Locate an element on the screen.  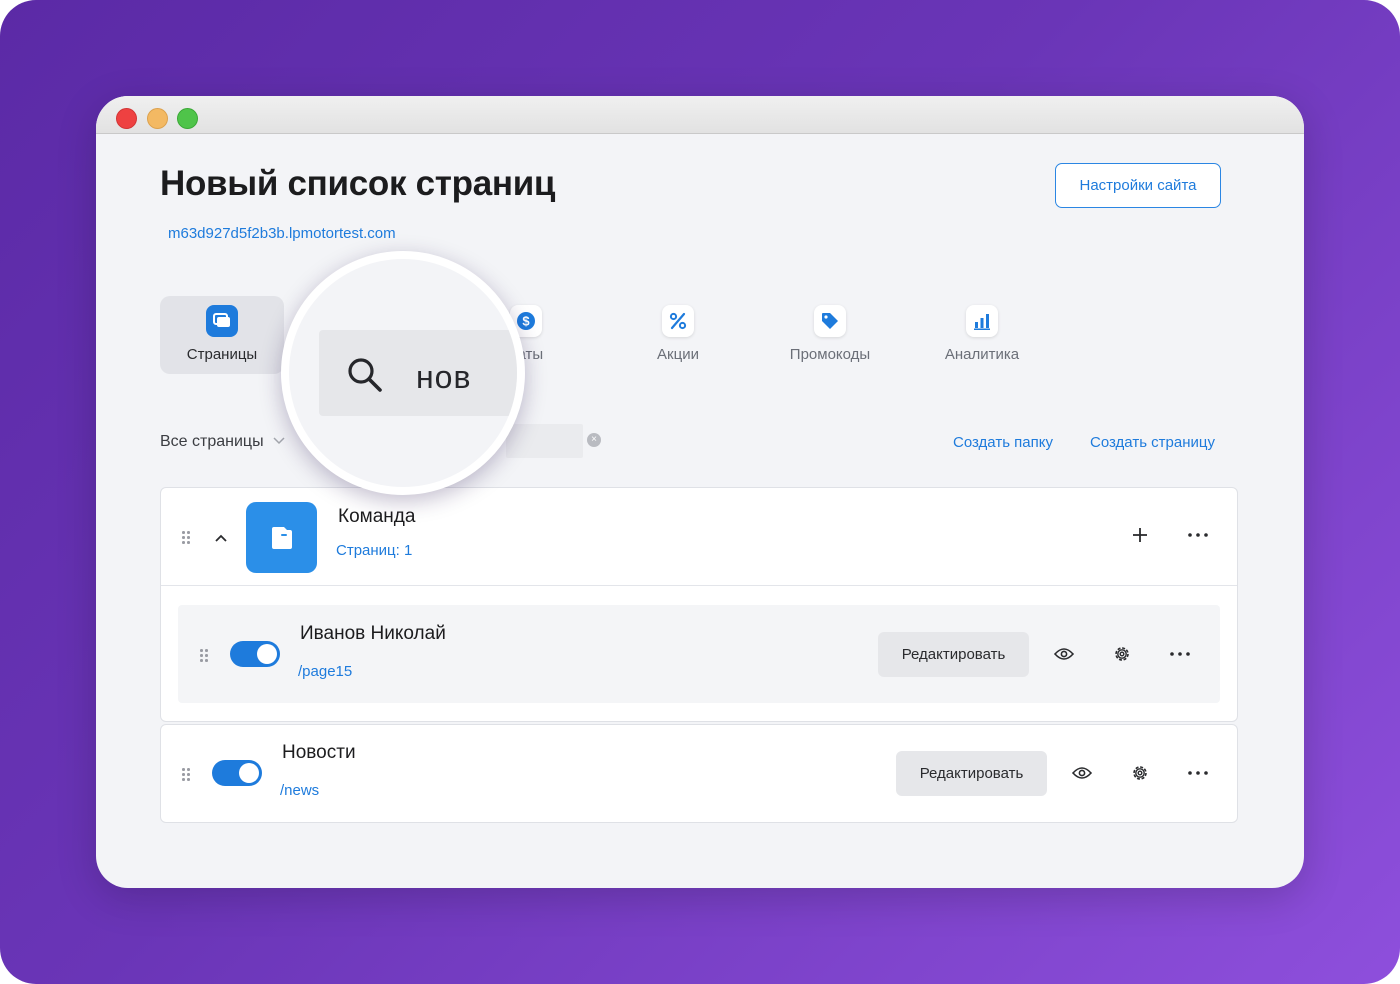
collapse-chevron-up-icon is located at coordinates (221, 538).